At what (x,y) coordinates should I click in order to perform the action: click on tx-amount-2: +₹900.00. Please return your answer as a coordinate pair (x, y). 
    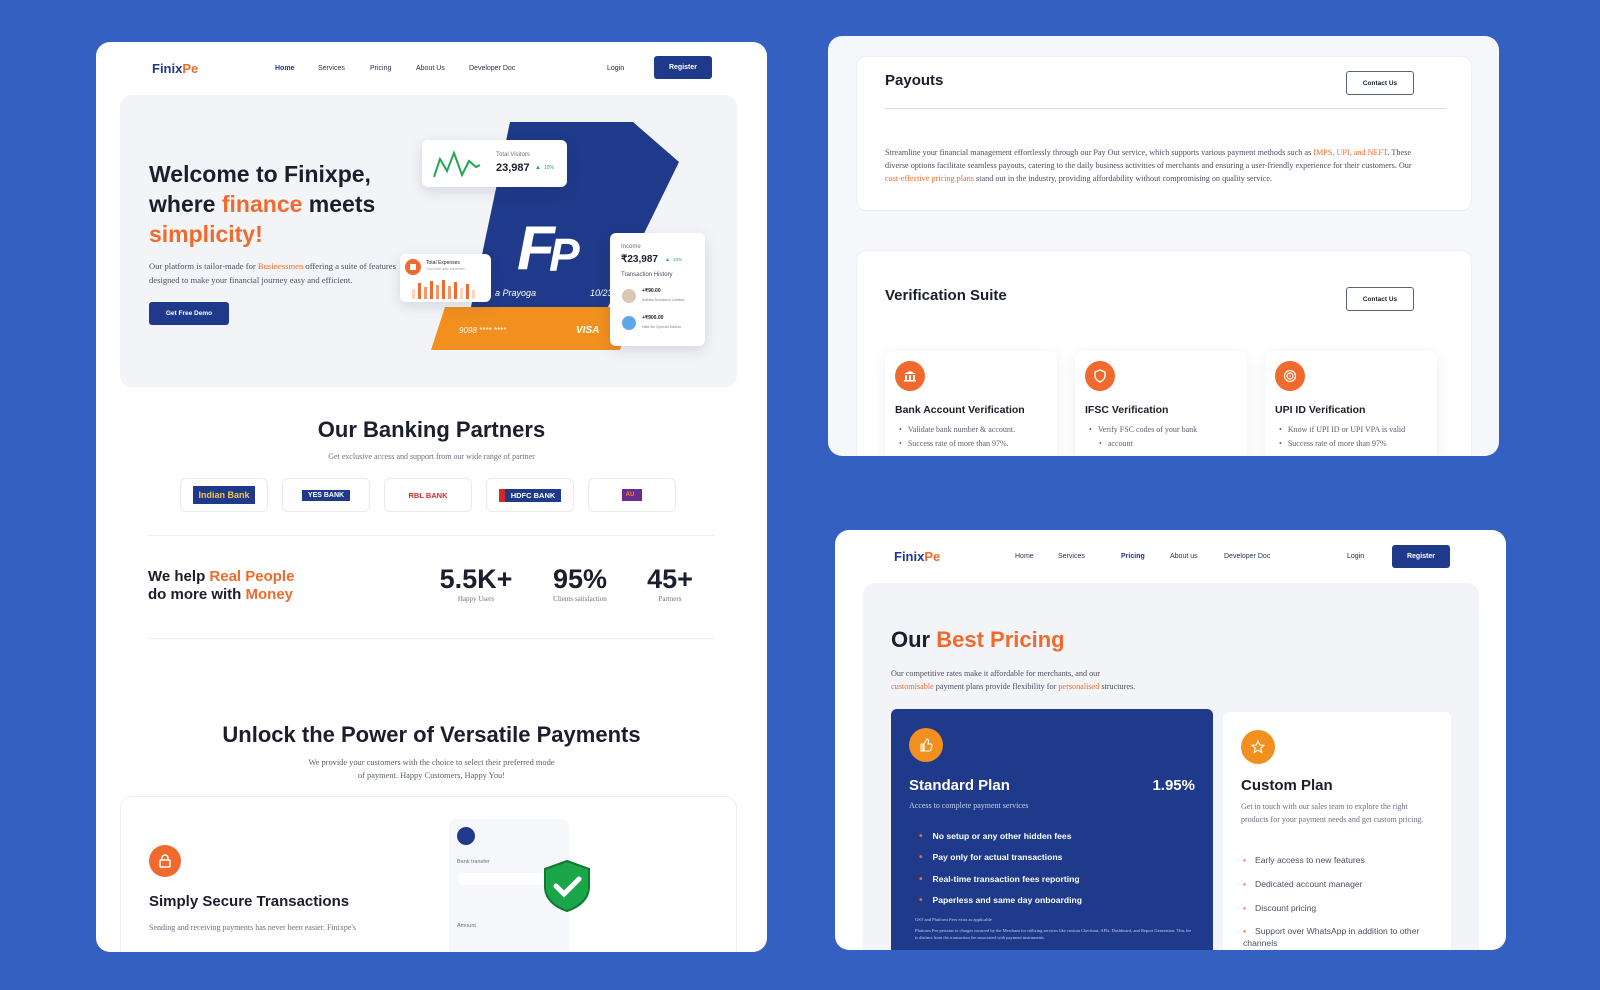
    Looking at the image, I should click on (653, 318).